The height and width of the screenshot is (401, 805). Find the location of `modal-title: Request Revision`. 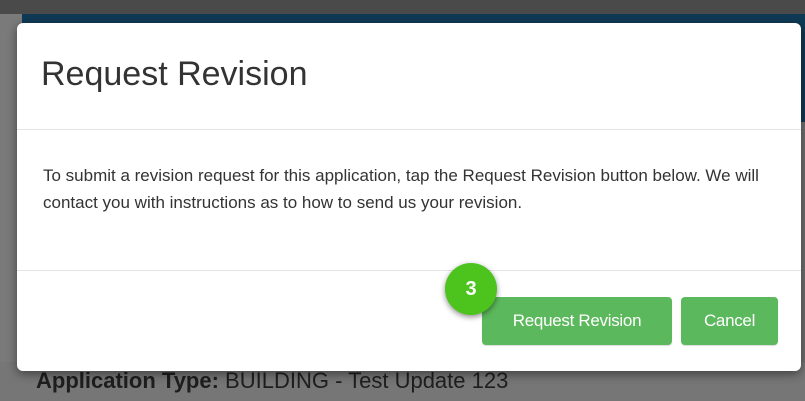

modal-title: Request Revision is located at coordinates (174, 74).